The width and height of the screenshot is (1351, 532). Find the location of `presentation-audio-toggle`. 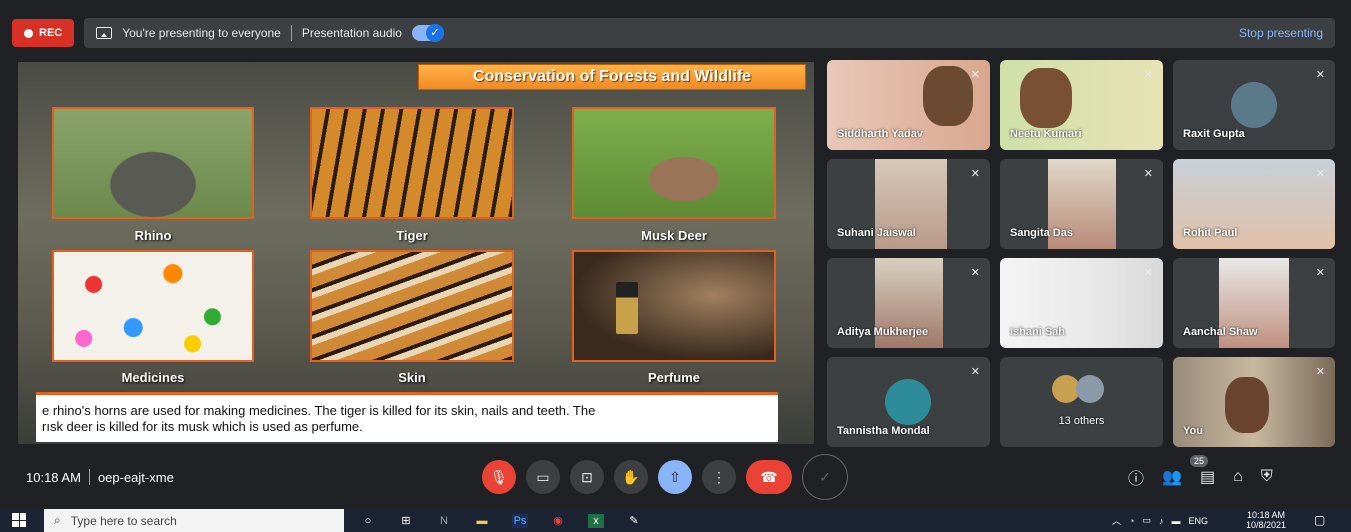

presentation-audio-toggle is located at coordinates (427, 33).